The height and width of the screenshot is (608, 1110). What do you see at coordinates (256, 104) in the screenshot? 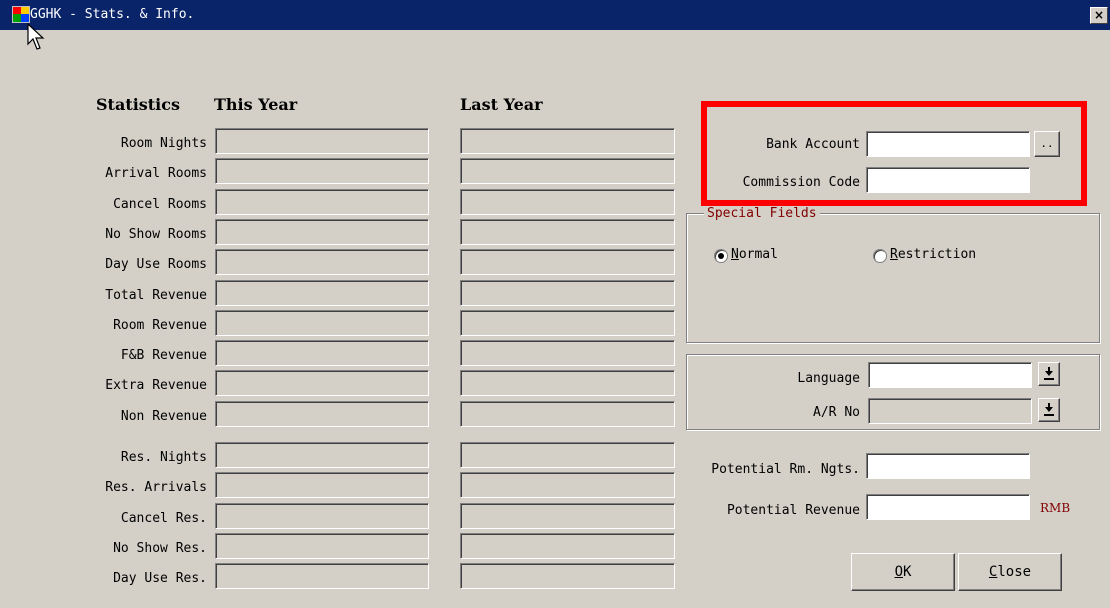
I see `this-year-header: This Year` at bounding box center [256, 104].